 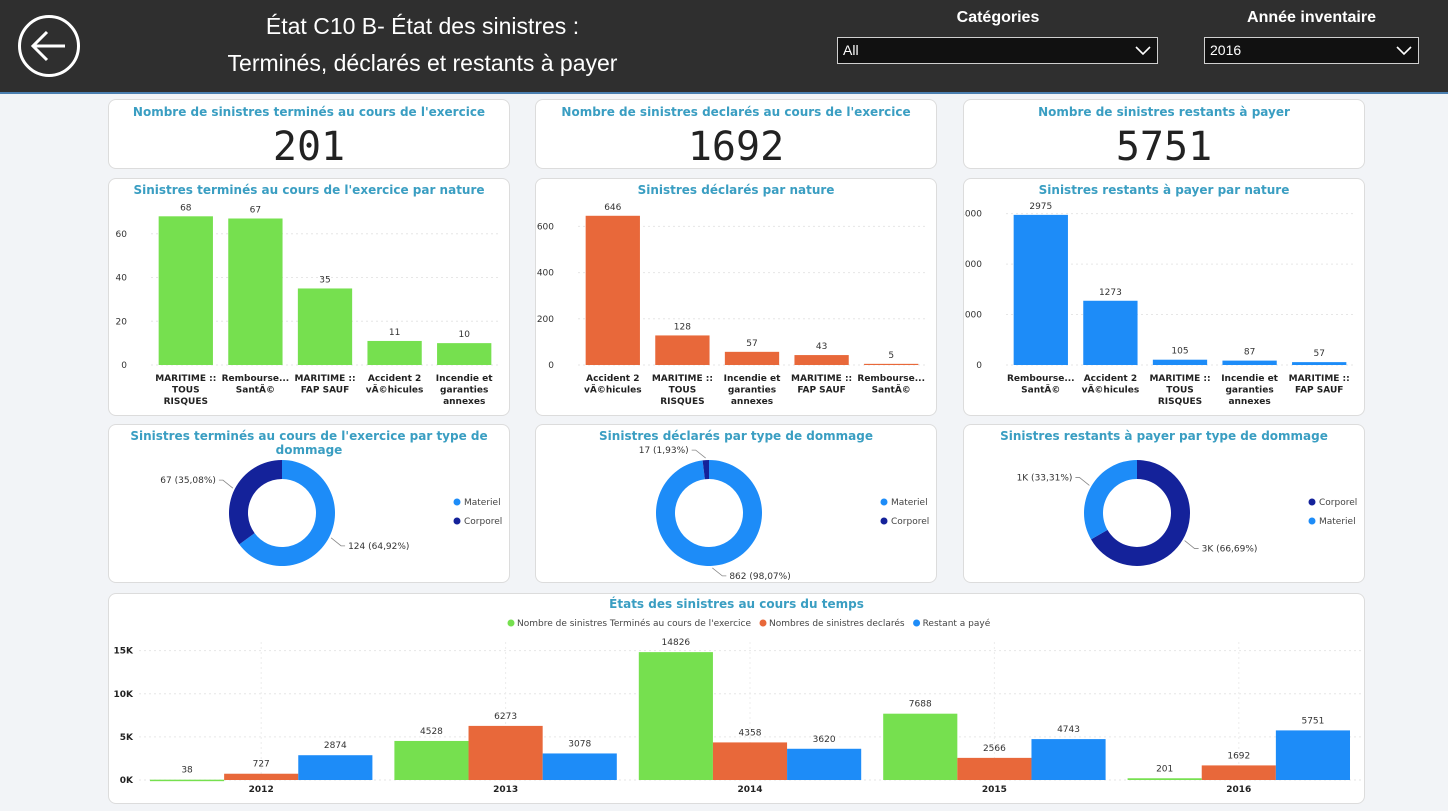 What do you see at coordinates (920, 705) in the screenshot?
I see `data-label: 7688` at bounding box center [920, 705].